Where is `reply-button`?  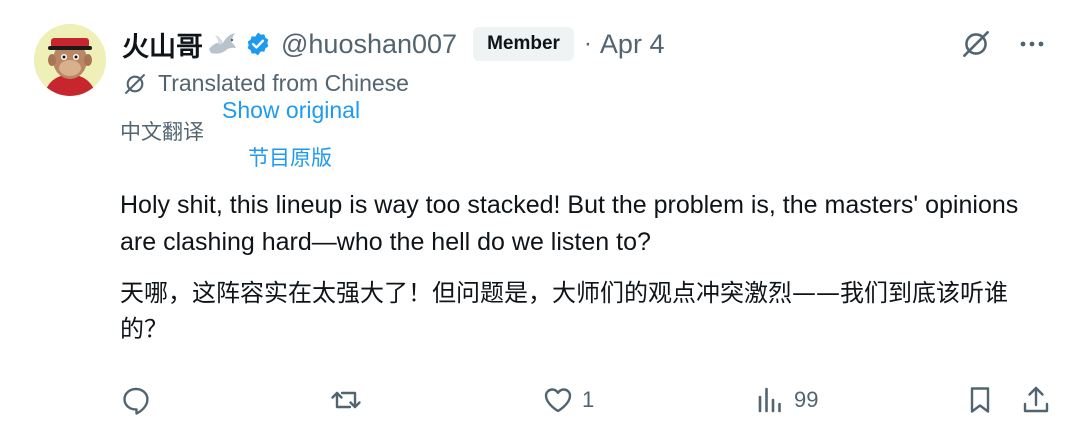
reply-button is located at coordinates (140, 400).